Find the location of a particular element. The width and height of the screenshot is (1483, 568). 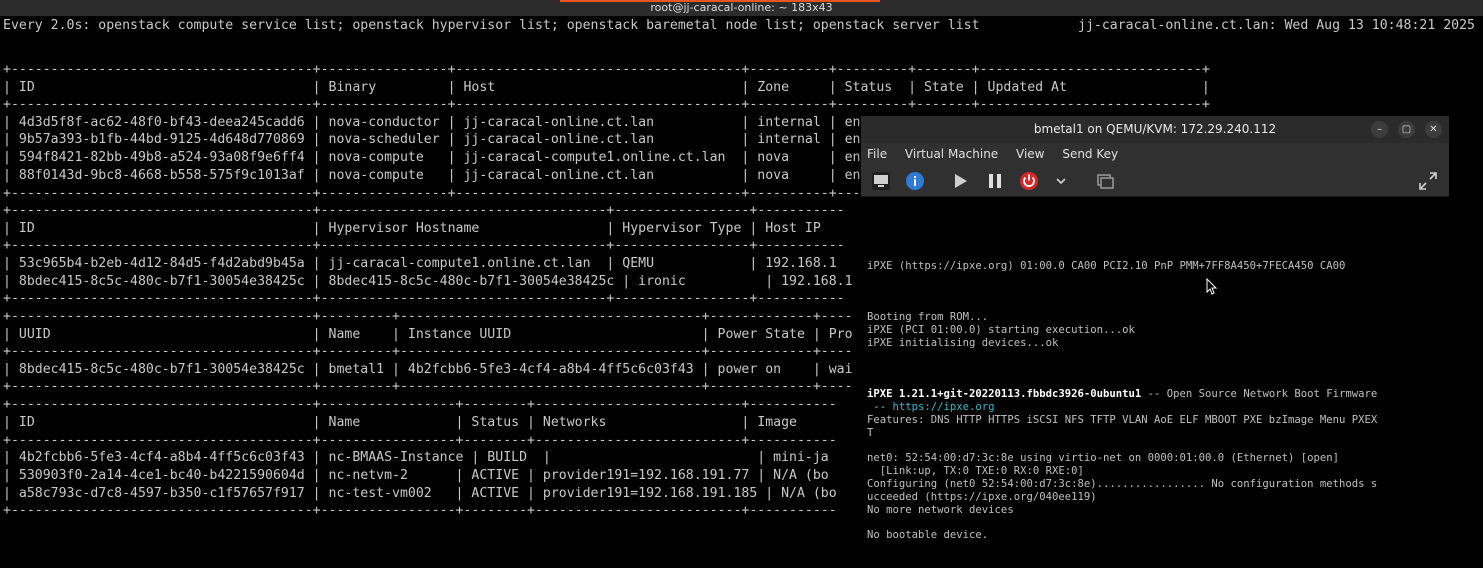

features-line-2: T is located at coordinates (870, 433).